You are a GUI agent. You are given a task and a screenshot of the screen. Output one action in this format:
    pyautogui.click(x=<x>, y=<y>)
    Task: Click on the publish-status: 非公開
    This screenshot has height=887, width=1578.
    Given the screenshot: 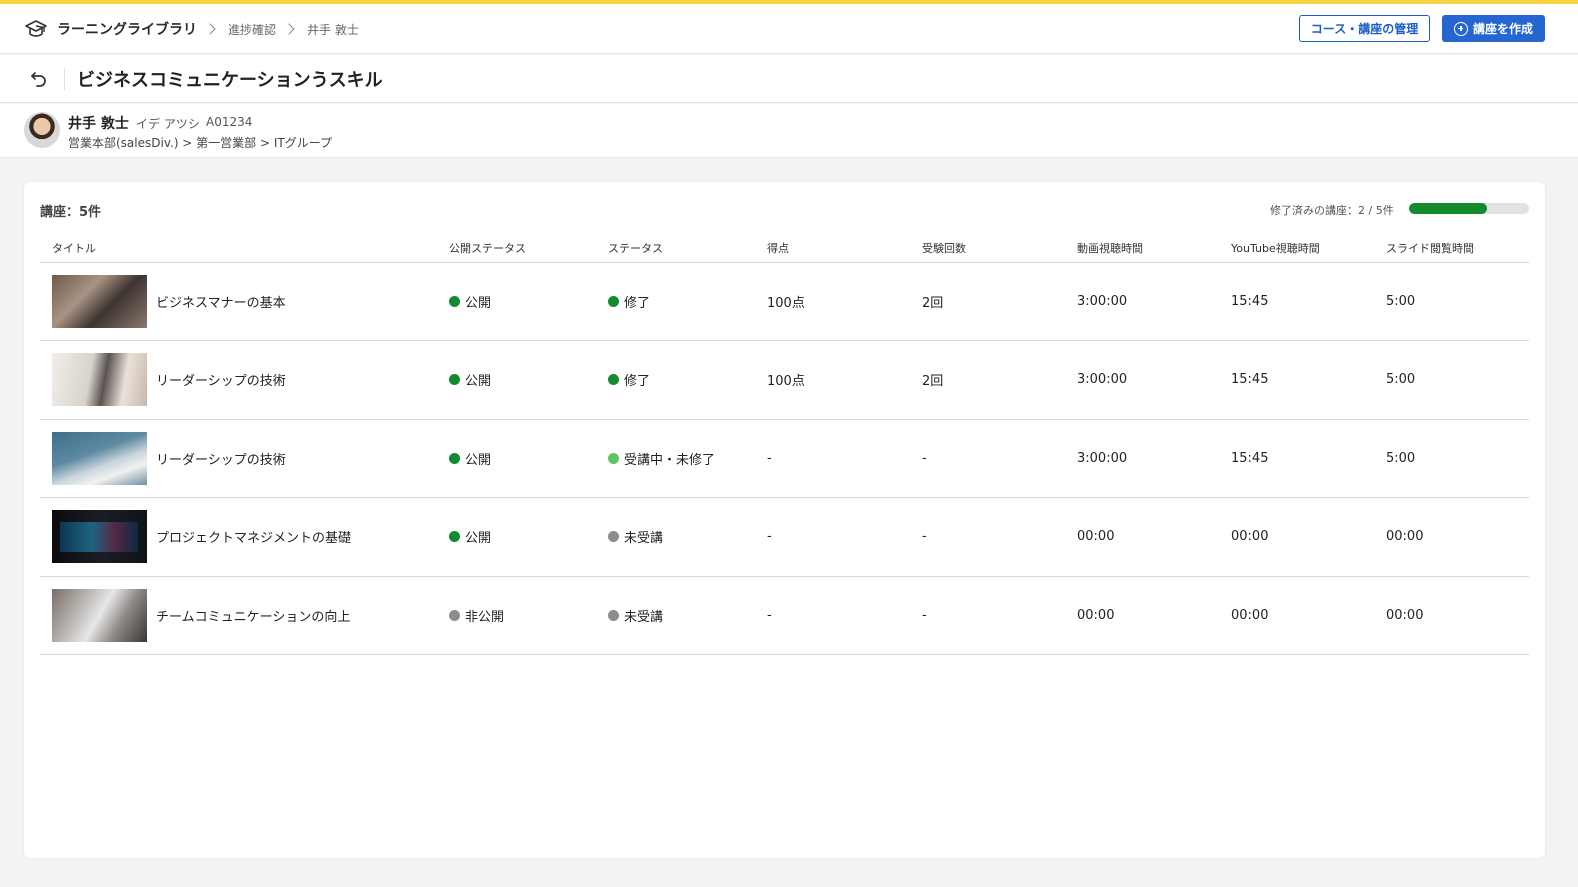 What is the action you would take?
    pyautogui.click(x=485, y=617)
    